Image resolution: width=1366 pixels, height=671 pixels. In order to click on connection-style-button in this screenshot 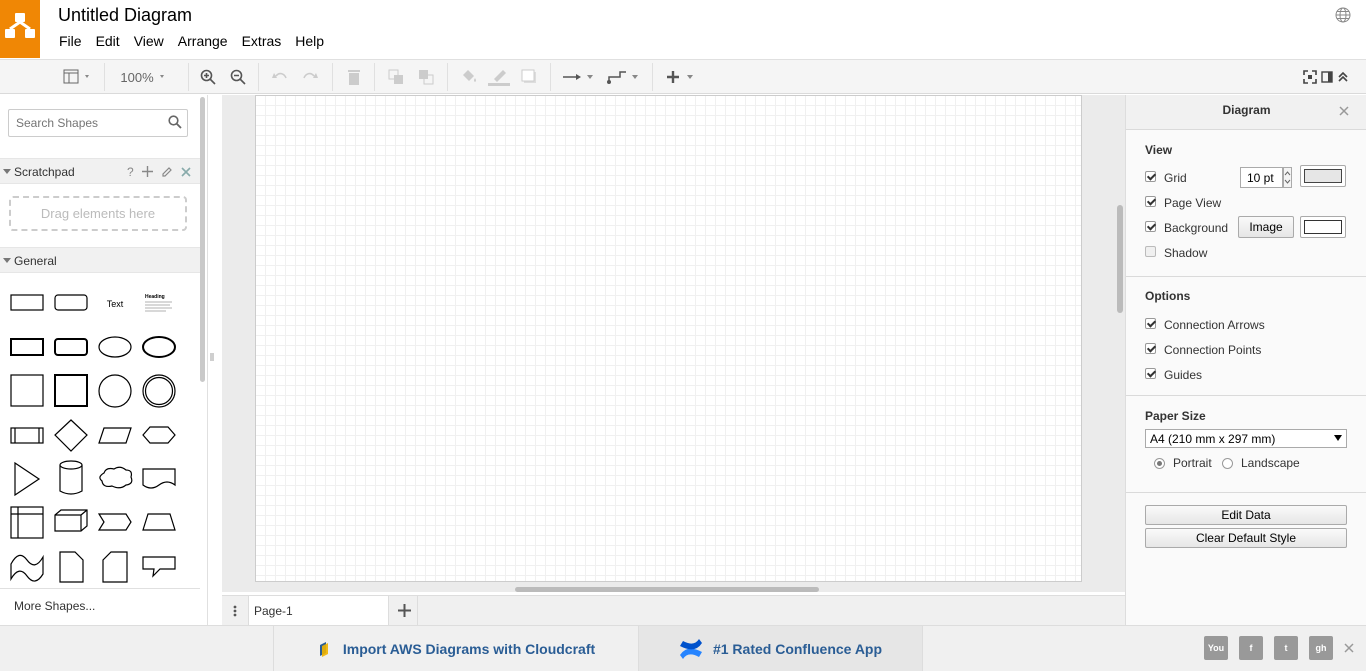, I will do `click(579, 77)`.